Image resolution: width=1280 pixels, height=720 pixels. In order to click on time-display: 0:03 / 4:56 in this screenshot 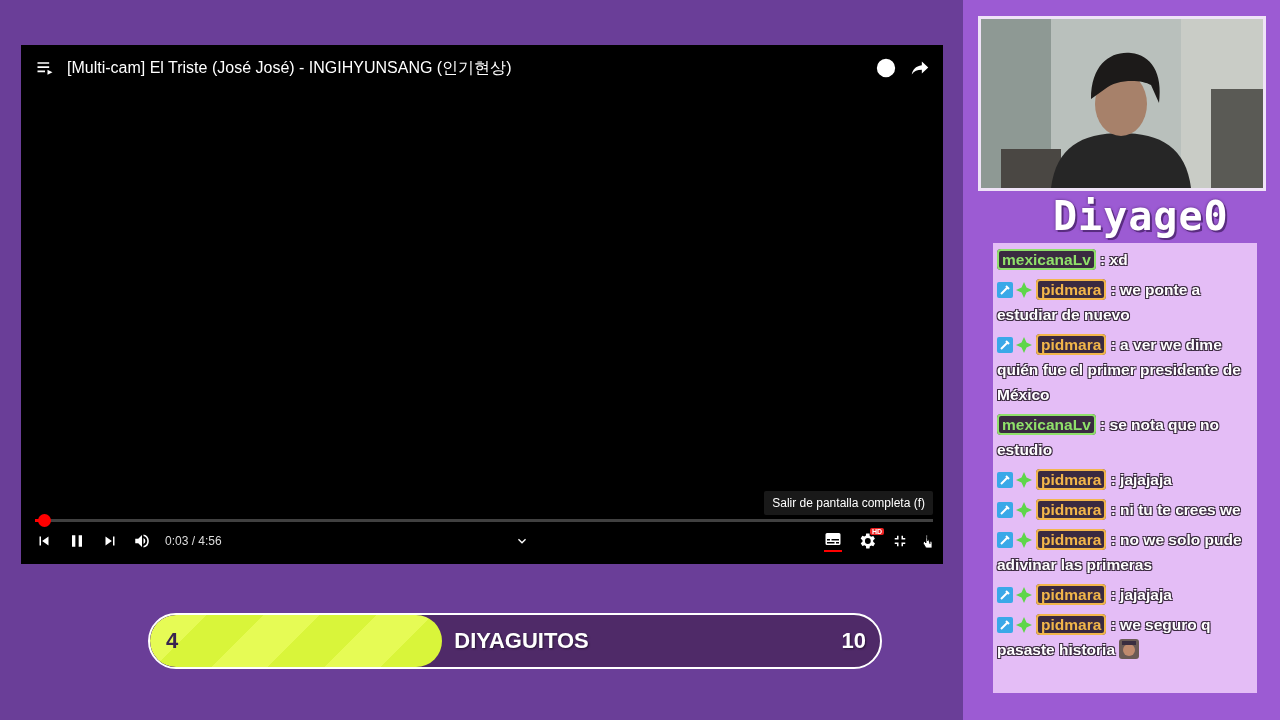, I will do `click(193, 541)`.